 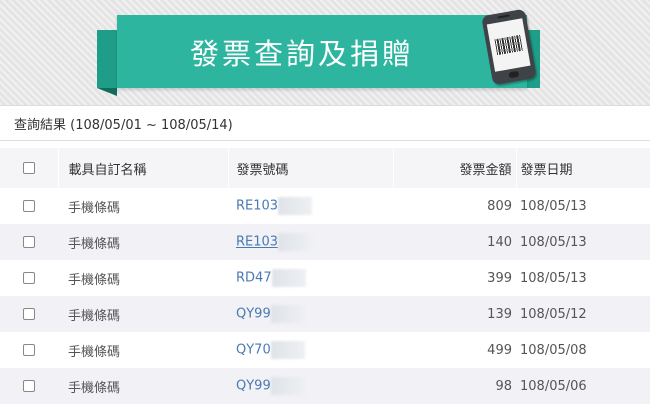 I want to click on result-header: 查詢結果 (108/05/01 ~ 108/05/14), so click(x=325, y=123).